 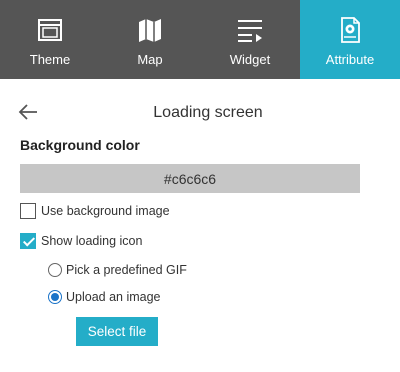 I want to click on predefined-gif-label: Pick a predefined GIF, so click(x=126, y=270).